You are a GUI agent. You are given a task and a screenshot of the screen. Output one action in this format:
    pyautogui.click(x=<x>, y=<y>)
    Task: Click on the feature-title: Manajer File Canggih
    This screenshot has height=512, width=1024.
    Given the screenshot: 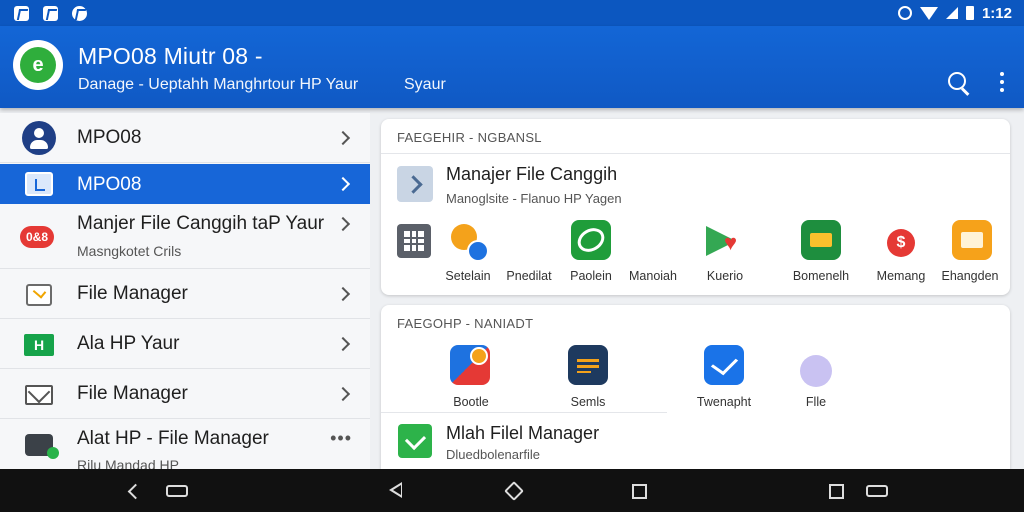 What is the action you would take?
    pyautogui.click(x=531, y=174)
    